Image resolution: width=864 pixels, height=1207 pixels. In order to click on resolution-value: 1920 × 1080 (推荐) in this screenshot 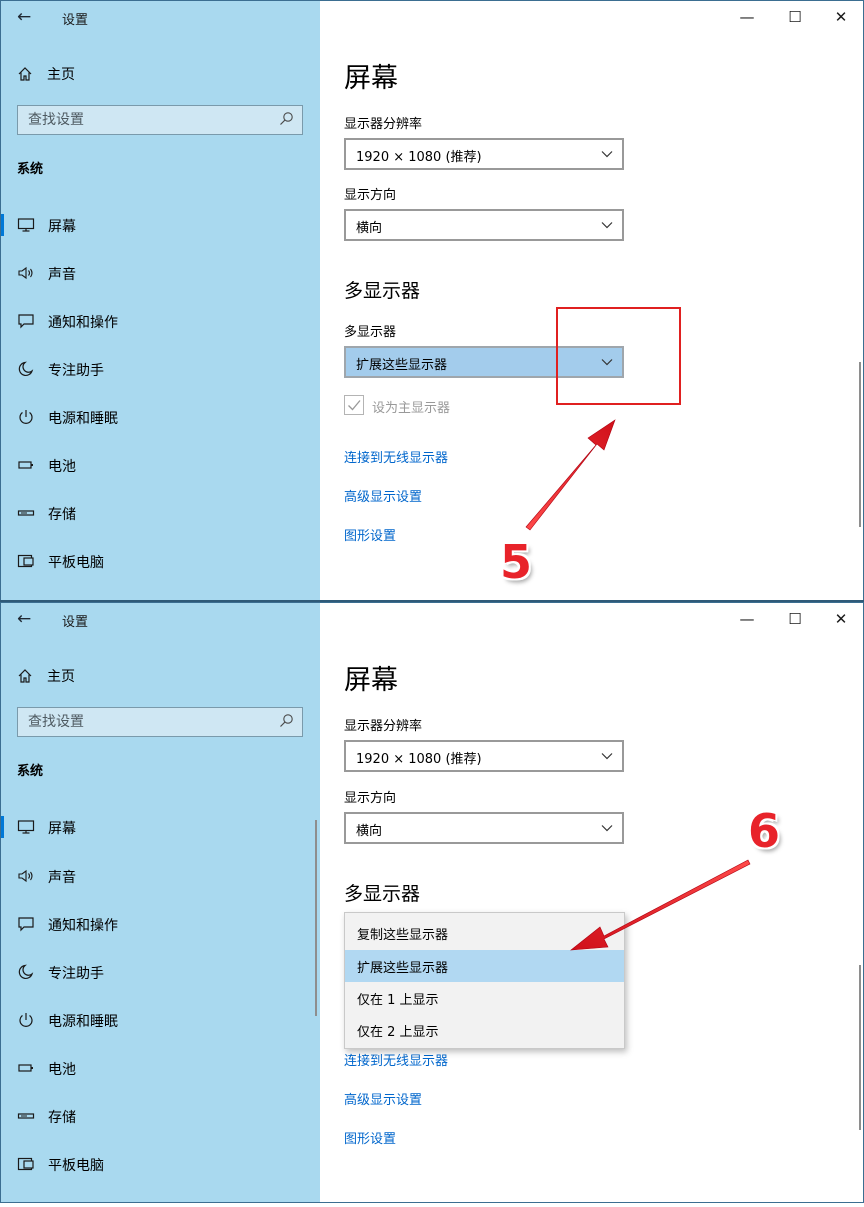, I will do `click(419, 759)`.